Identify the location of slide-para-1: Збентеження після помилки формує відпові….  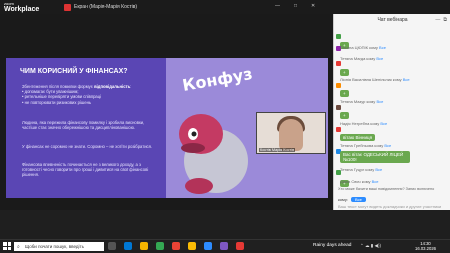
(91, 94).